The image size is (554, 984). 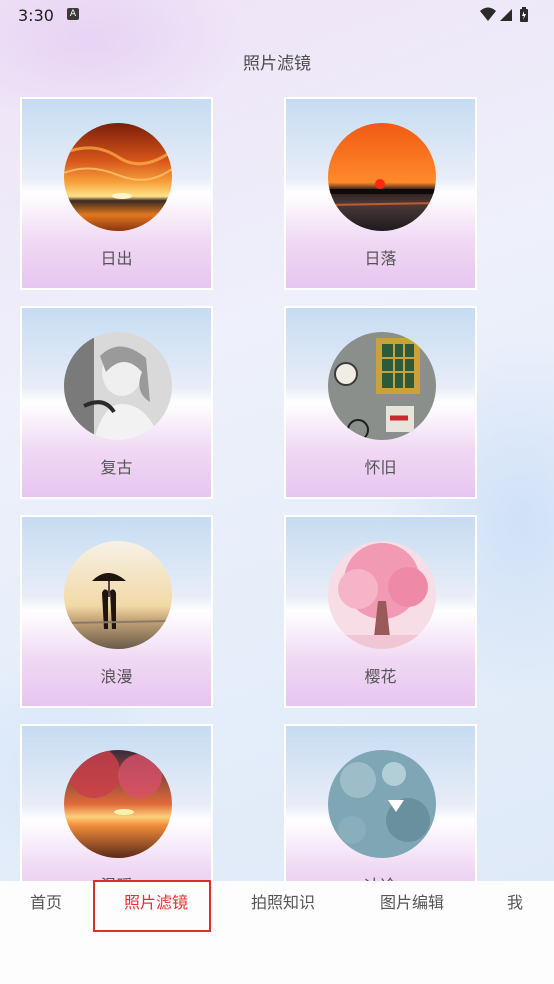 What do you see at coordinates (524, 14) in the screenshot?
I see `battery-icon` at bounding box center [524, 14].